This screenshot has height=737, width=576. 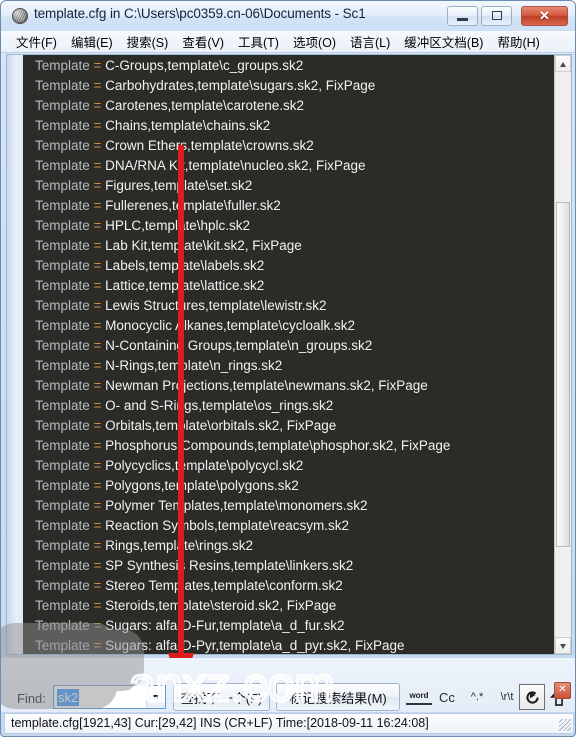 I want to click on config-value: DNA/RNA Kit,template\nucleo.sk2, FixPage, so click(x=235, y=165).